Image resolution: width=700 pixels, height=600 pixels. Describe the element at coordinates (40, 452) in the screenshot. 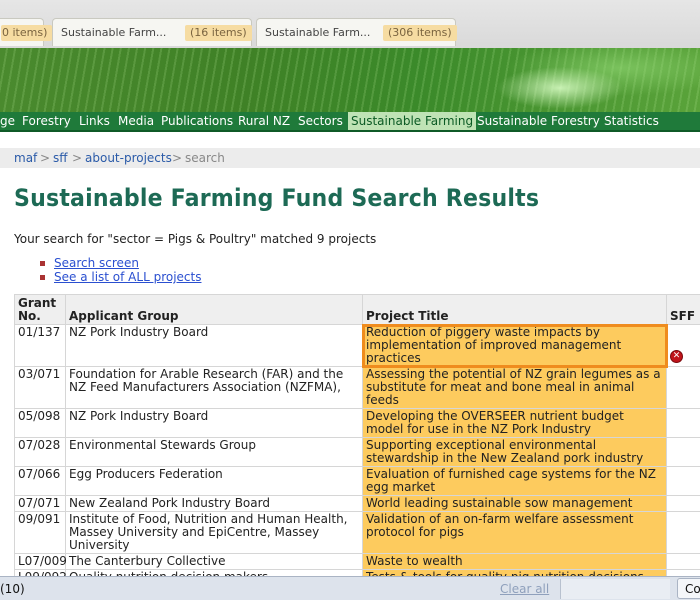

I see `grant-cell: 07/028` at that location.